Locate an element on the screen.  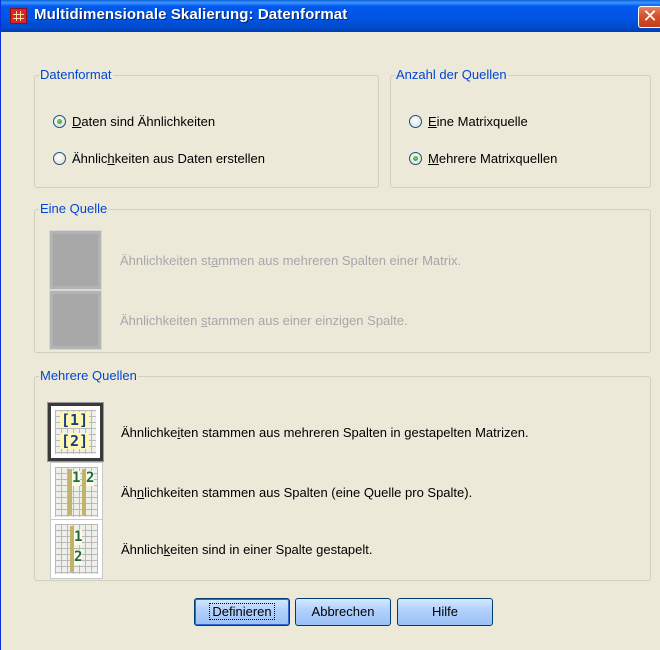
radio-label: Mehrere Matrixquellen is located at coordinates (493, 158).